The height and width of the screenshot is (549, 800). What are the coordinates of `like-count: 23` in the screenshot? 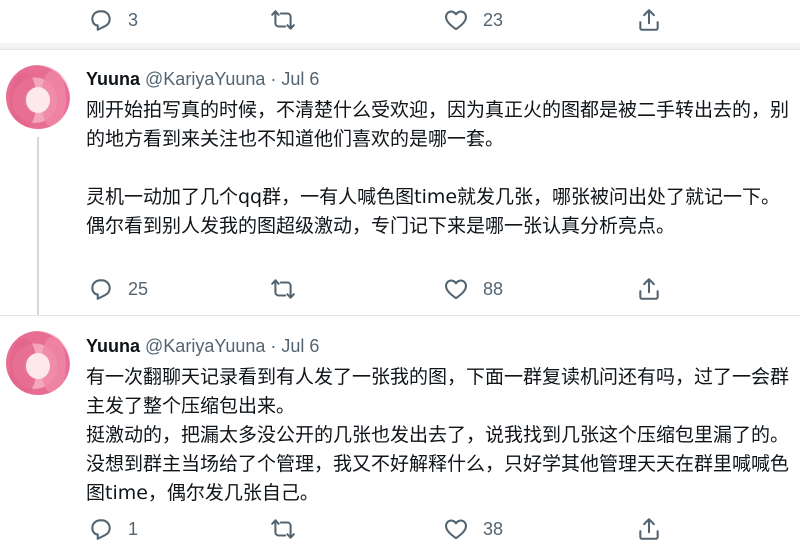 It's located at (493, 19).